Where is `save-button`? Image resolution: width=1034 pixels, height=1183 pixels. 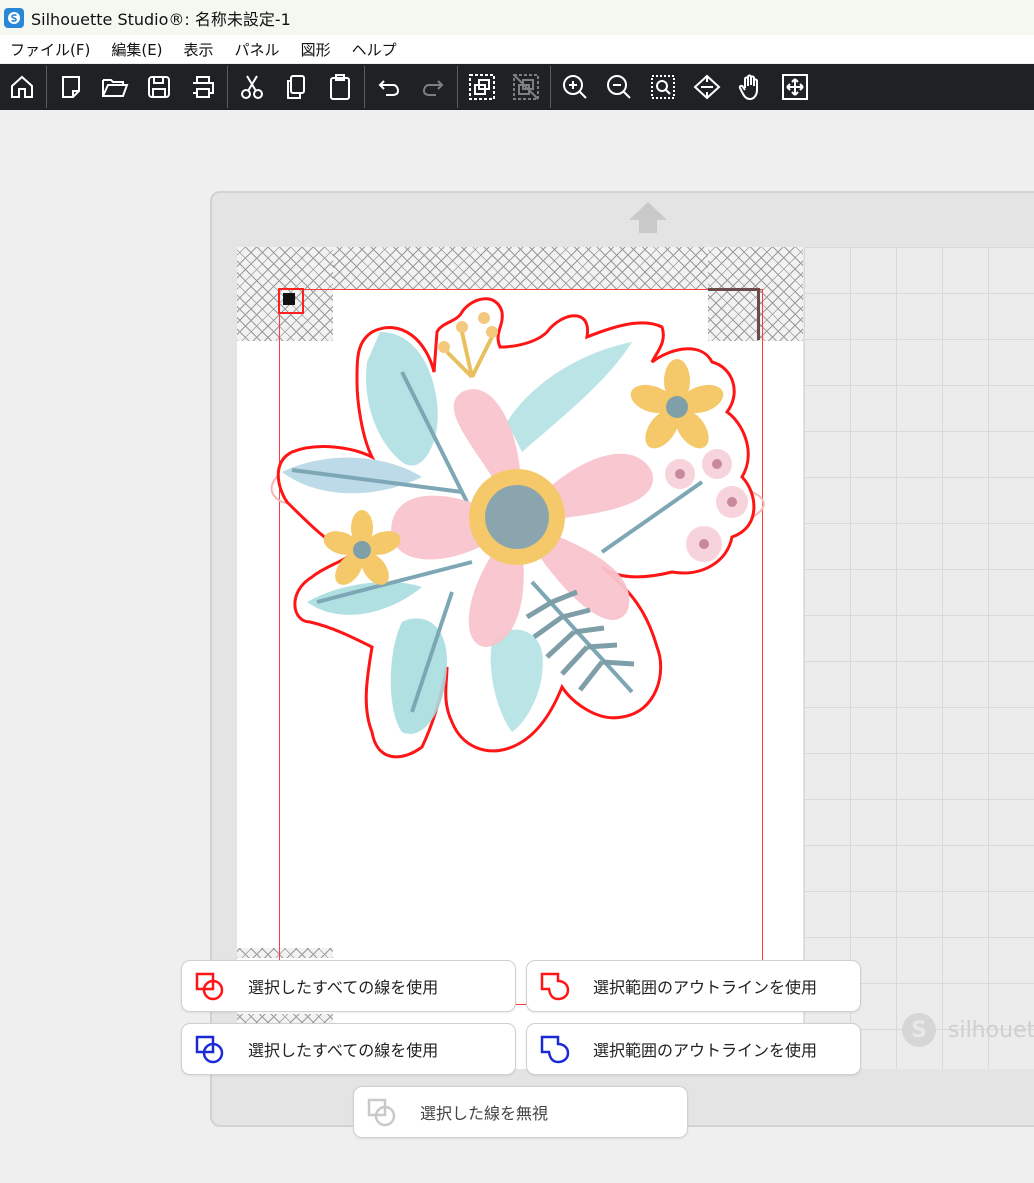 save-button is located at coordinates (159, 87).